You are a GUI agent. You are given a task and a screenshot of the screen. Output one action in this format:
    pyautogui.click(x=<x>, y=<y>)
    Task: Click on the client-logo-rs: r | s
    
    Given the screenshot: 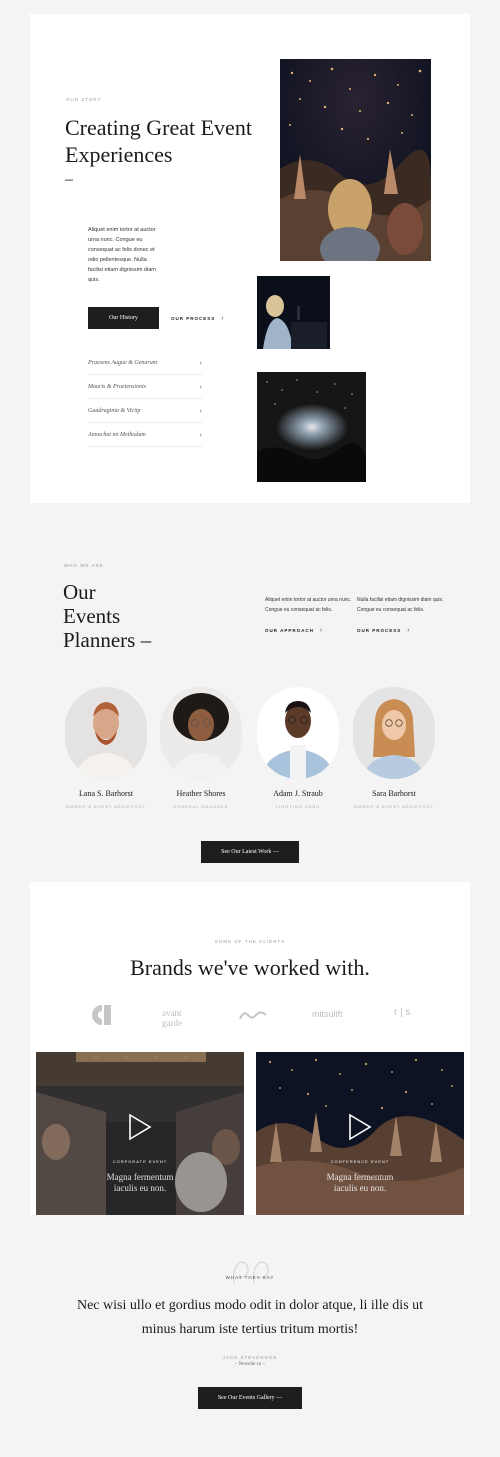 What is the action you would take?
    pyautogui.click(x=402, y=1012)
    